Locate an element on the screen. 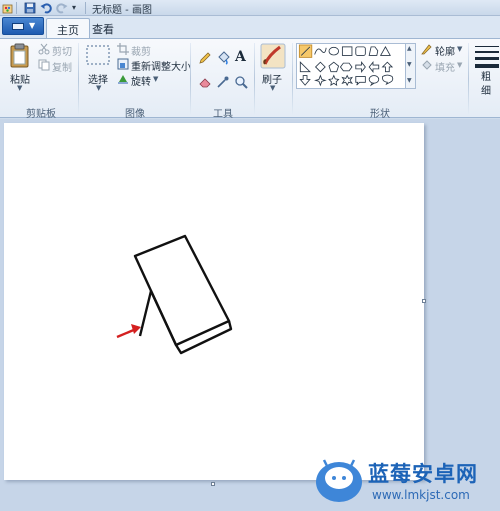  paint-app-icon is located at coordinates (8, 8).